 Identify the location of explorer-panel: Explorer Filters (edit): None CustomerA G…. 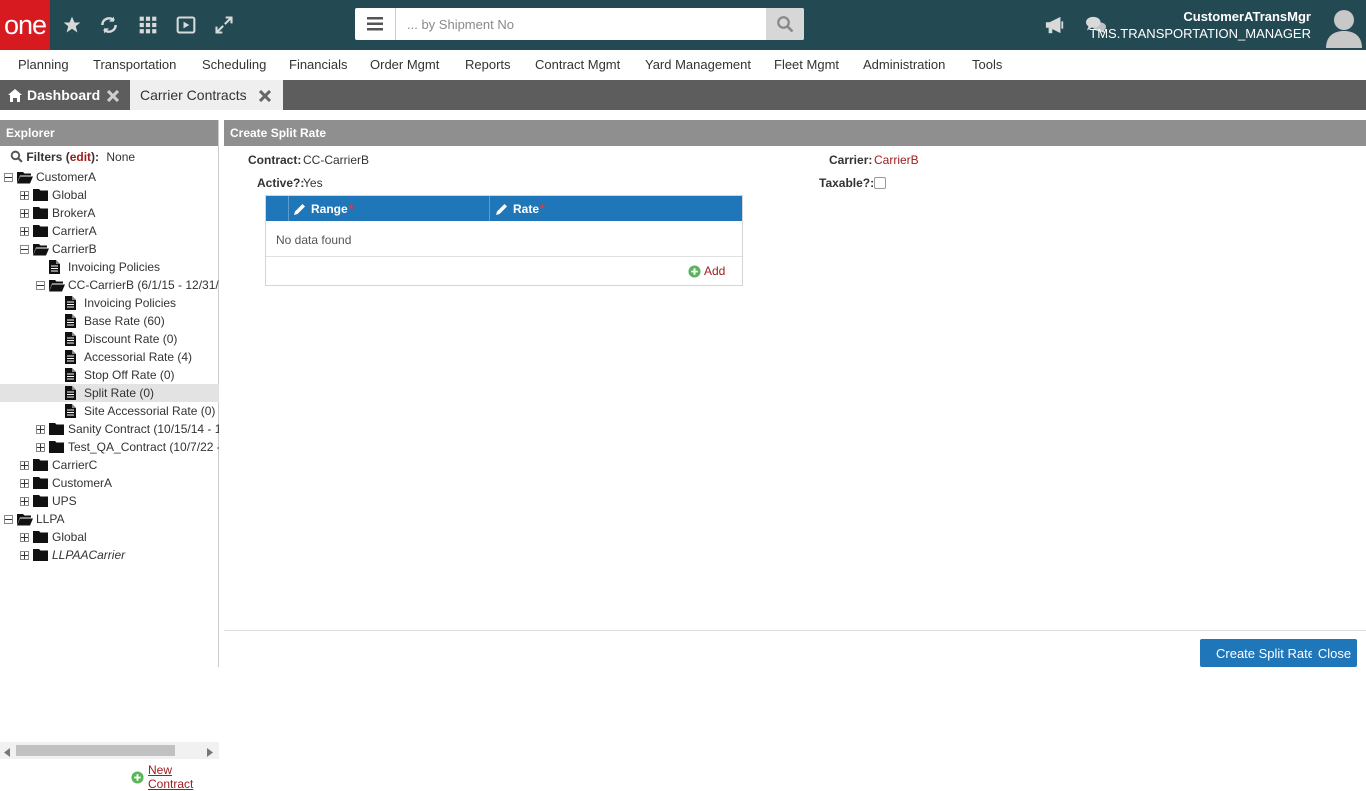
(109, 455).